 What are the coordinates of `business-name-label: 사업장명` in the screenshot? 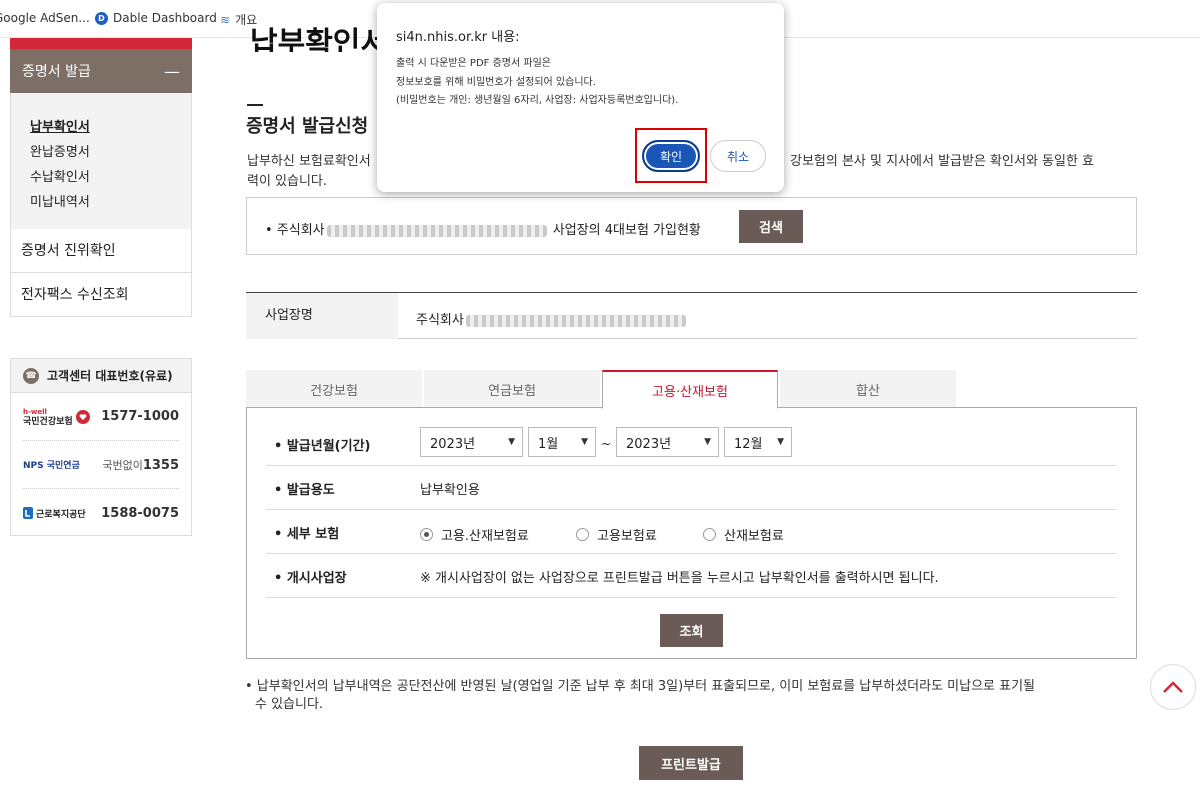 It's located at (322, 316).